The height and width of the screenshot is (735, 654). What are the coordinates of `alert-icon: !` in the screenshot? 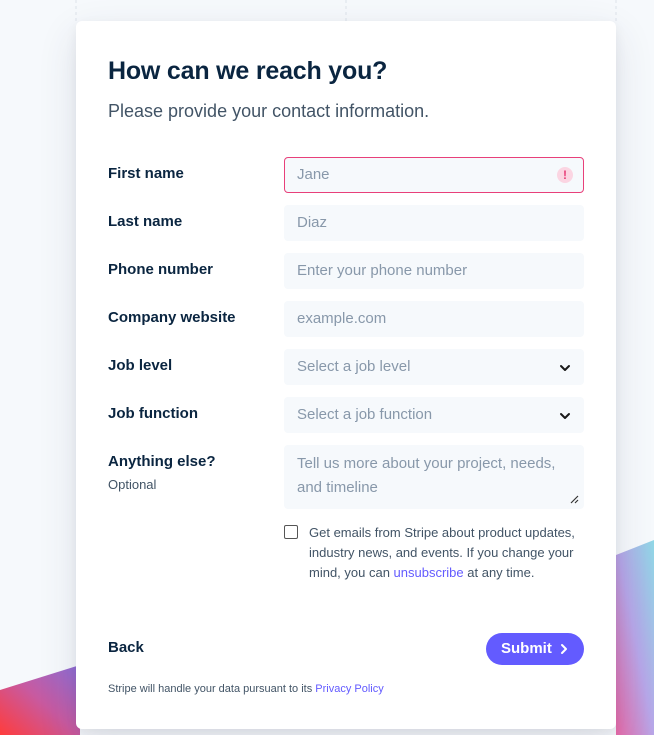 It's located at (565, 175).